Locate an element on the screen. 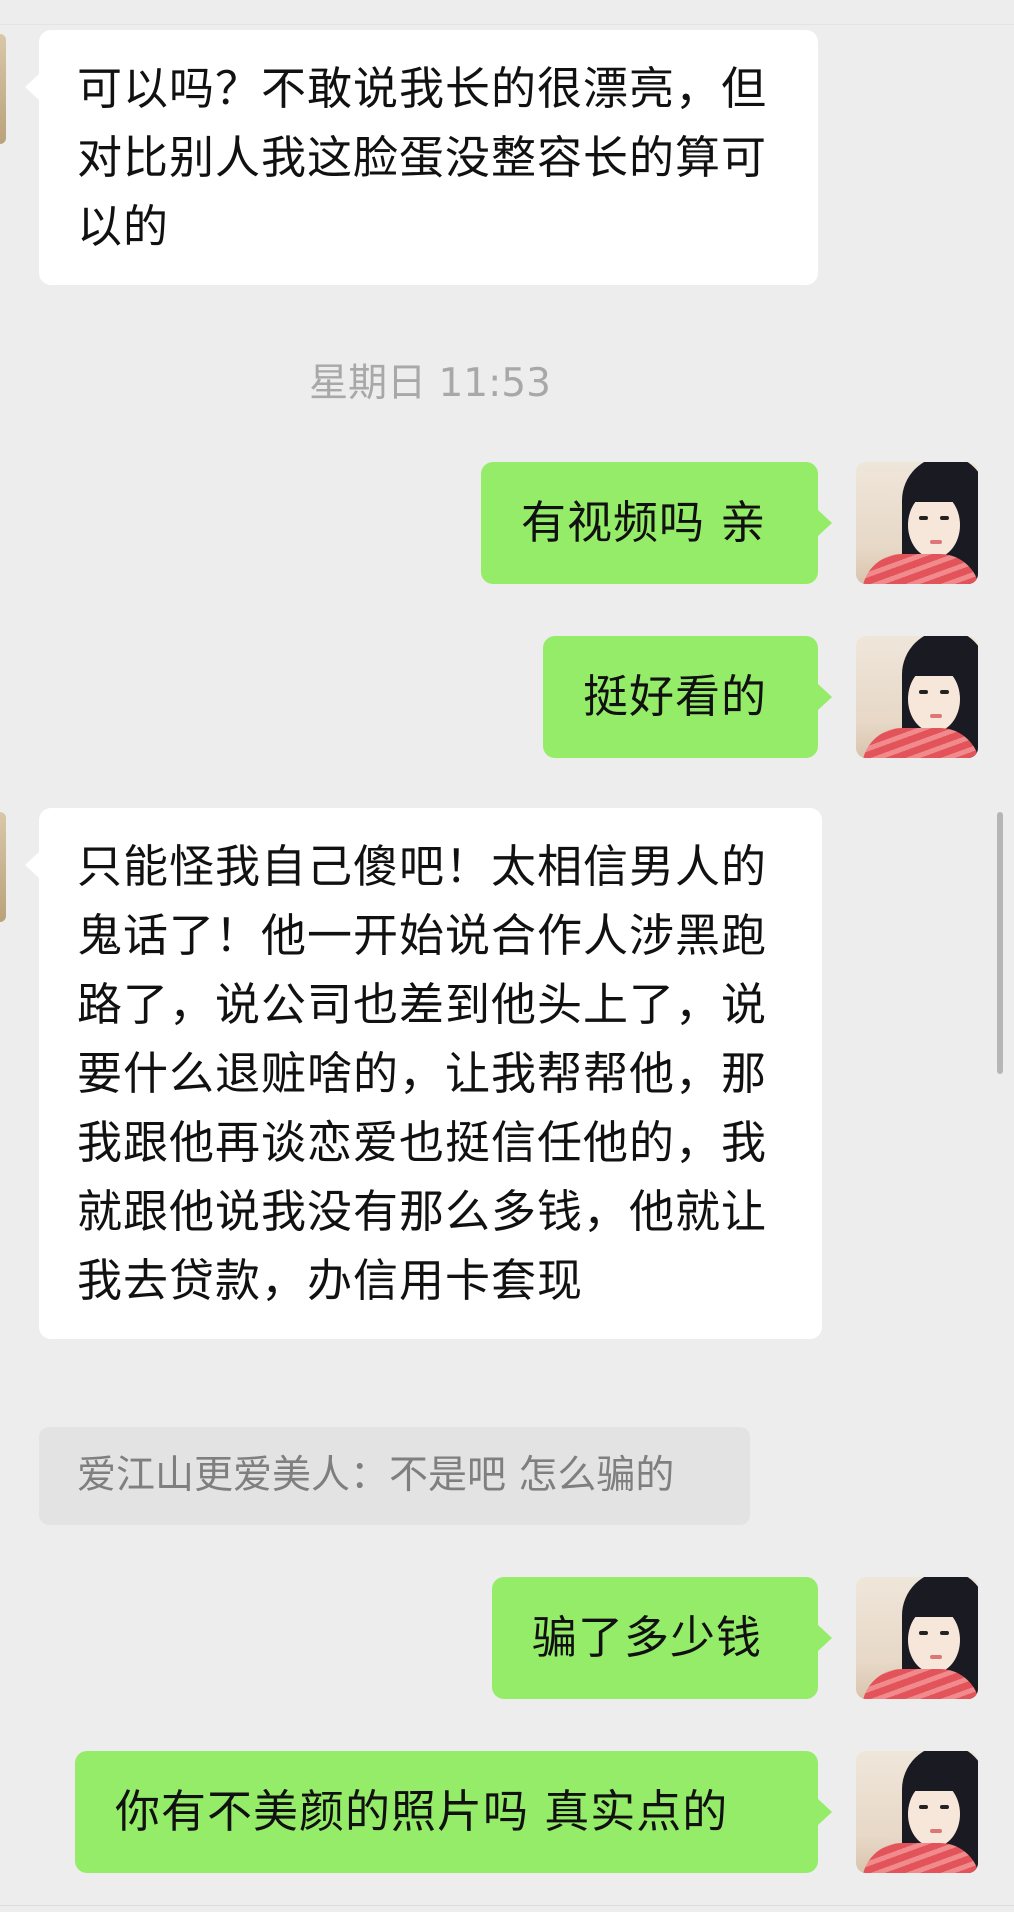 This screenshot has width=1014, height=1912. sent-message-bubble: 骗了多少钱 is located at coordinates (662, 1638).